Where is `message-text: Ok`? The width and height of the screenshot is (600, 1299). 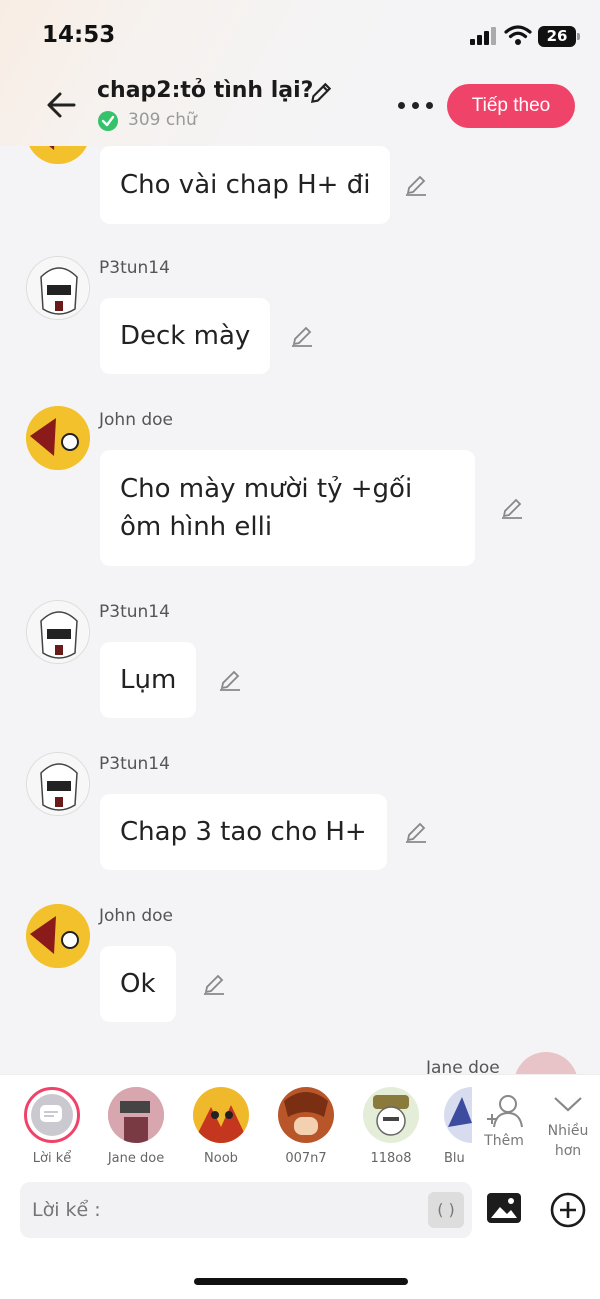 message-text: Ok is located at coordinates (138, 984).